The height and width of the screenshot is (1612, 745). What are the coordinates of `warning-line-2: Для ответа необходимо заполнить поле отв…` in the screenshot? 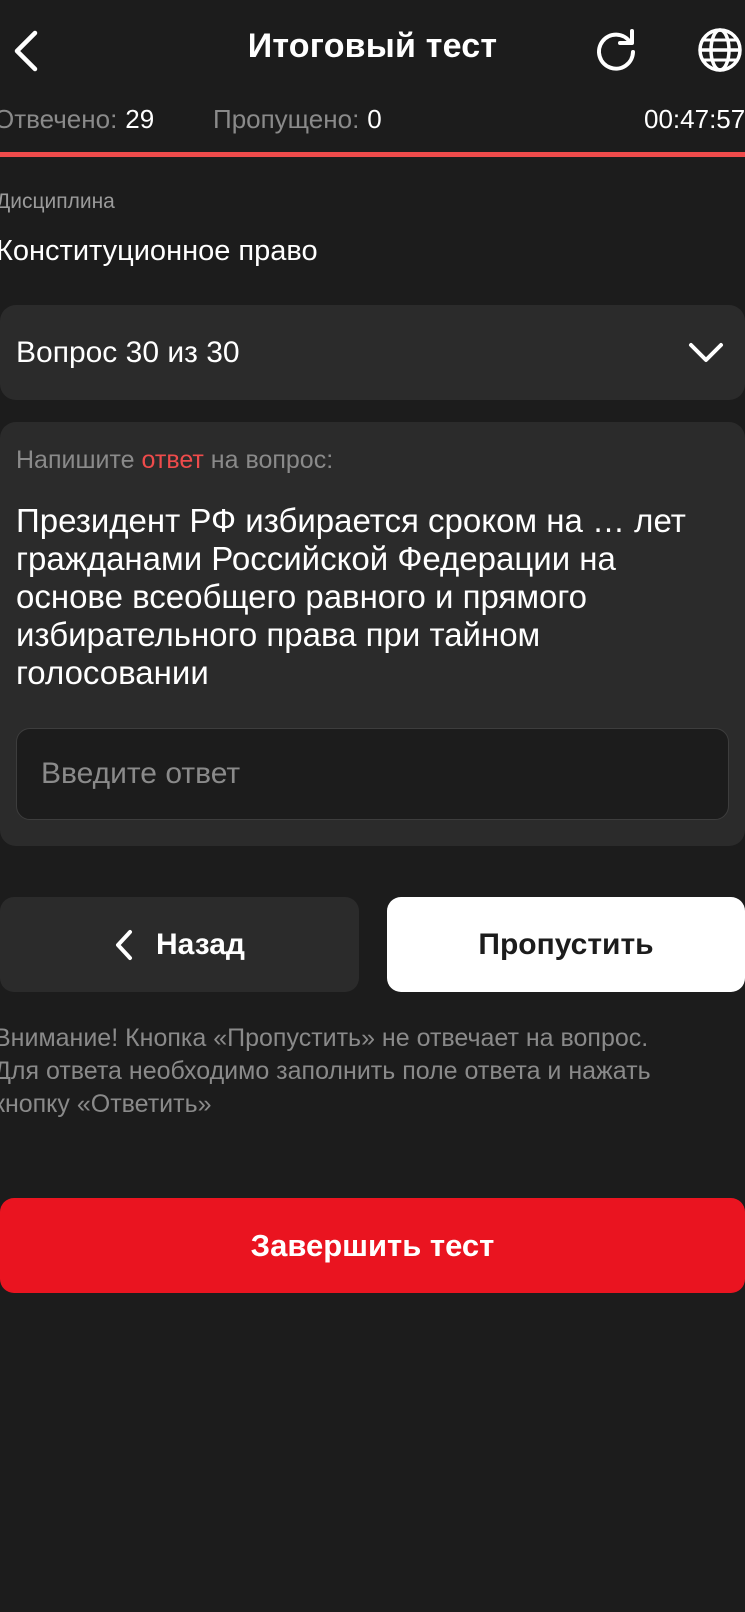 It's located at (325, 1071).